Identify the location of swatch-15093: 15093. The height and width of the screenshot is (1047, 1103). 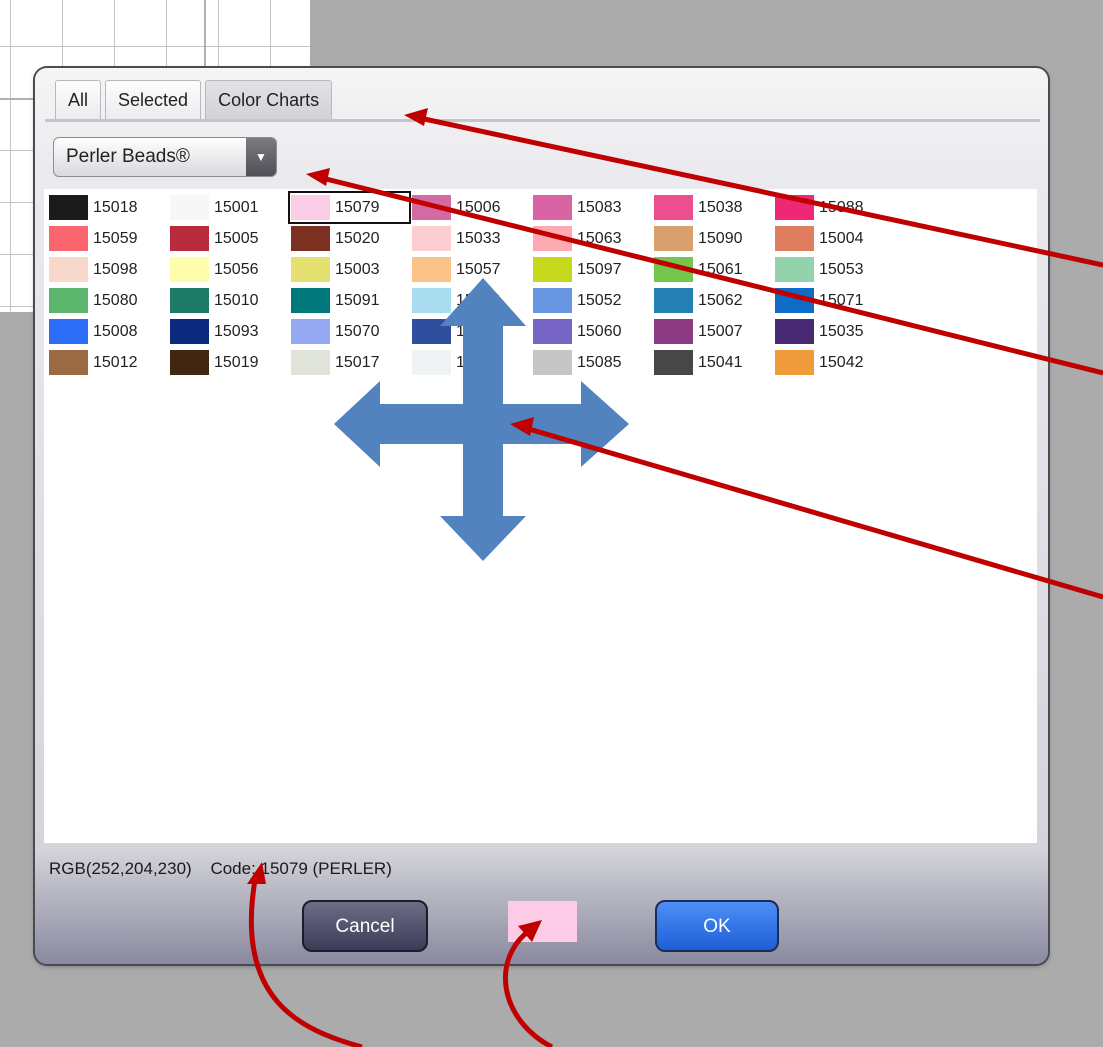
(228, 331).